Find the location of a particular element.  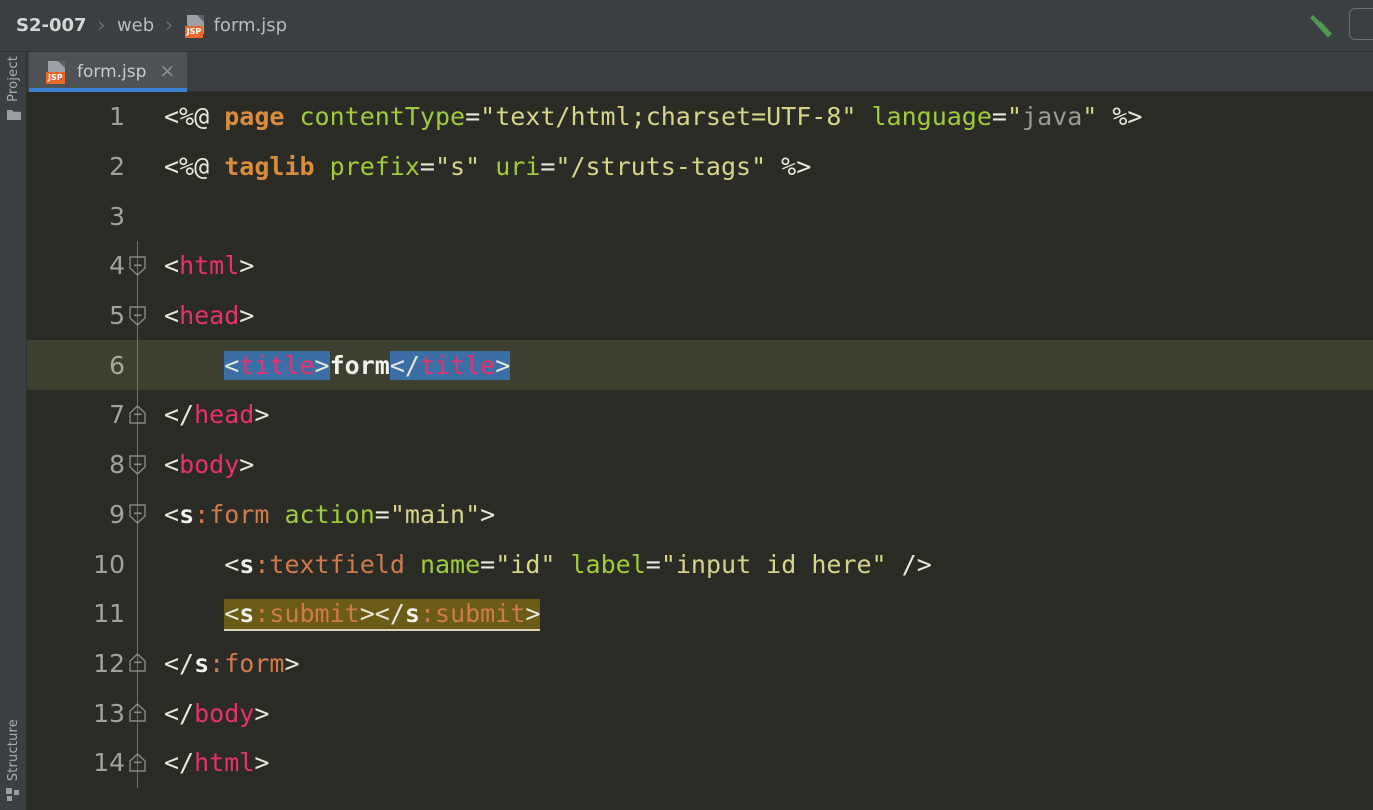

code-token: contentType is located at coordinates (382, 117).